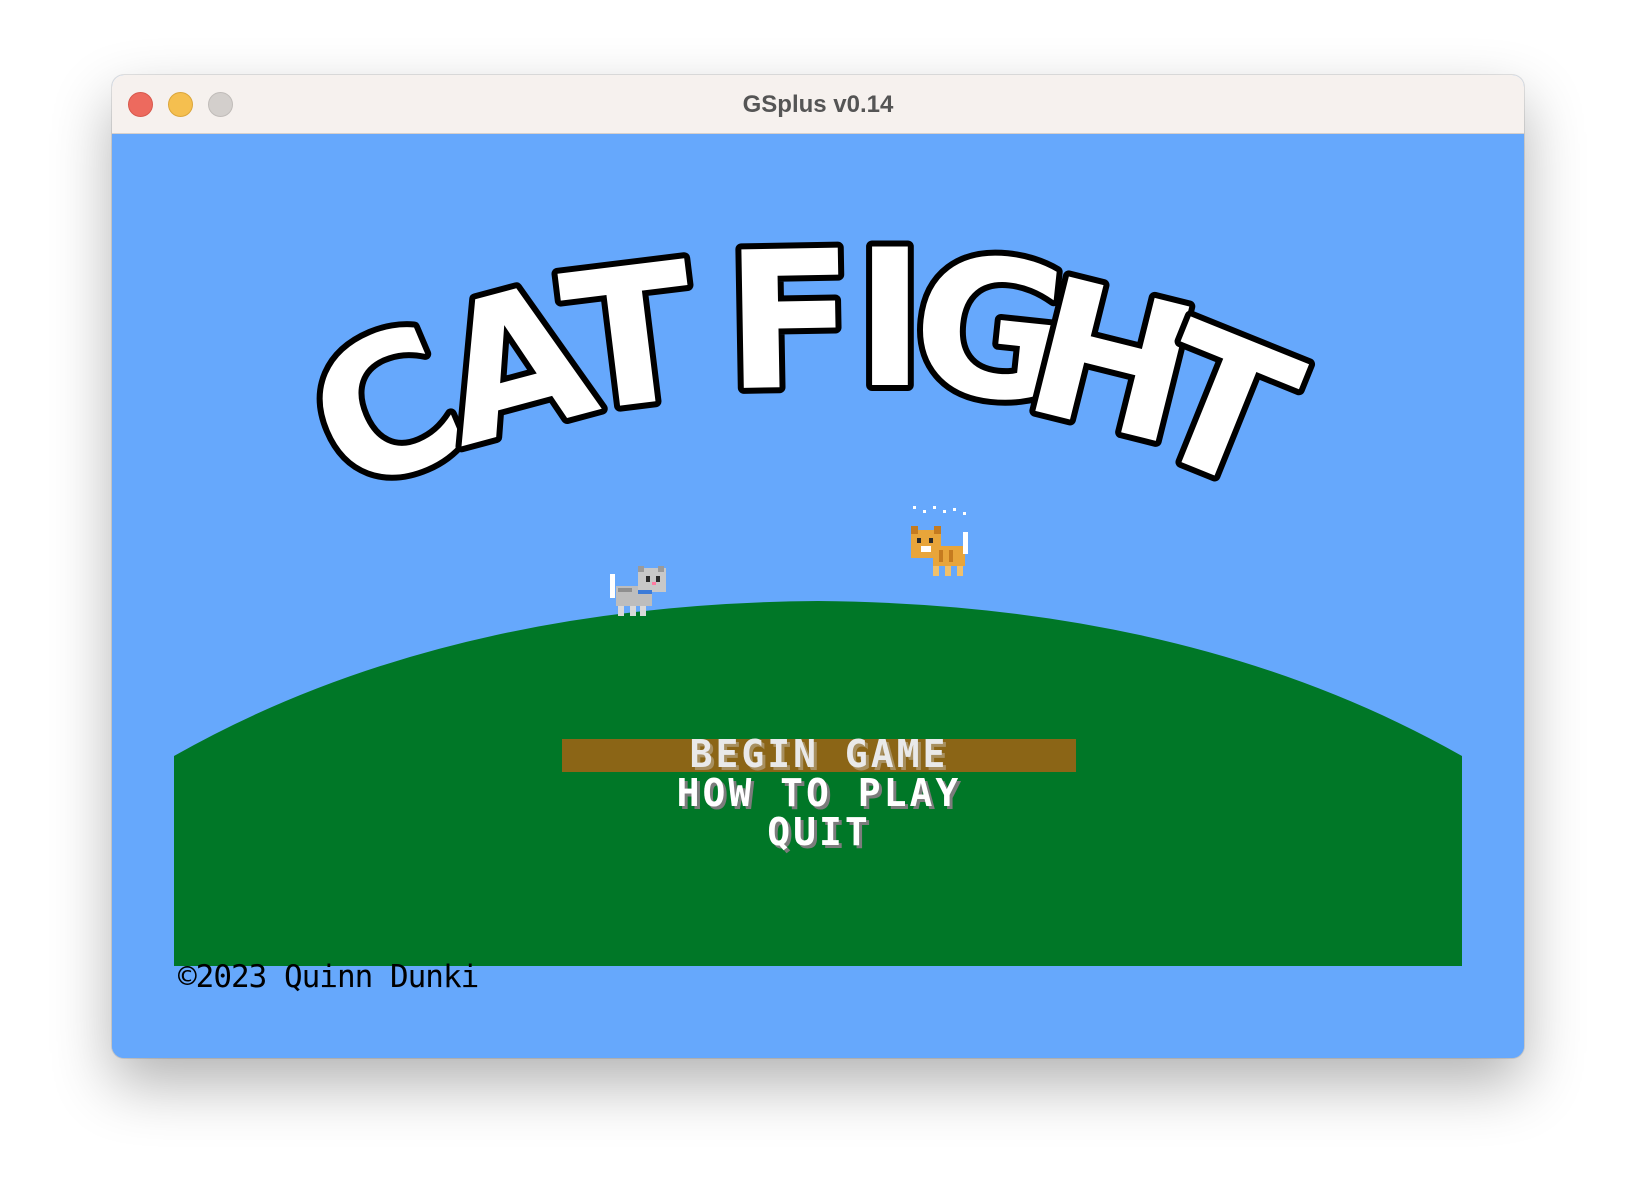  Describe the element at coordinates (630, 338) in the screenshot. I see `svg-text: T` at that location.